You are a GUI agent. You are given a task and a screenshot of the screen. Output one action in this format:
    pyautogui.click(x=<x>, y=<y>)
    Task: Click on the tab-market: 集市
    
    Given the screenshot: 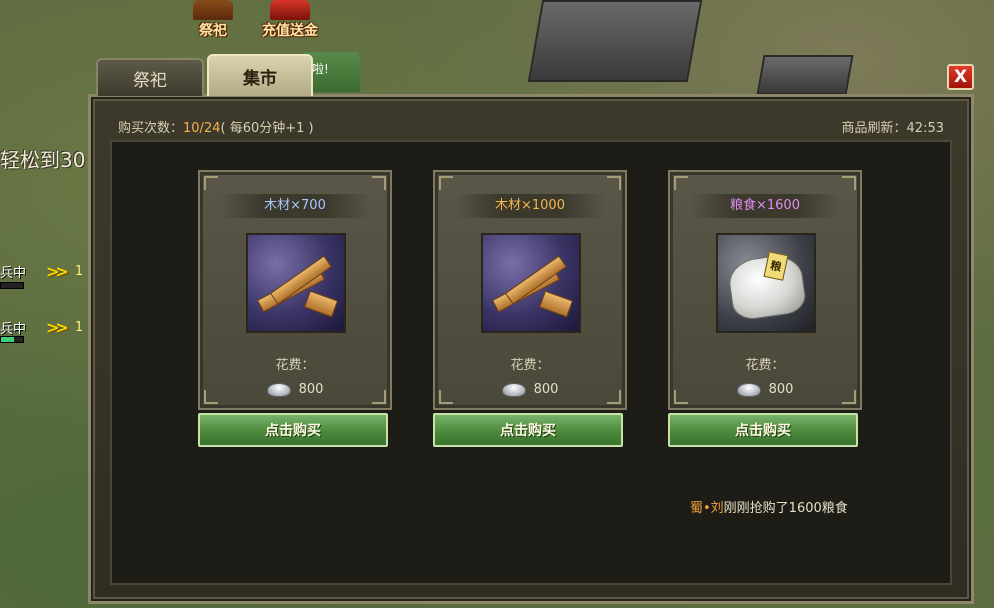 What is the action you would take?
    pyautogui.click(x=260, y=75)
    